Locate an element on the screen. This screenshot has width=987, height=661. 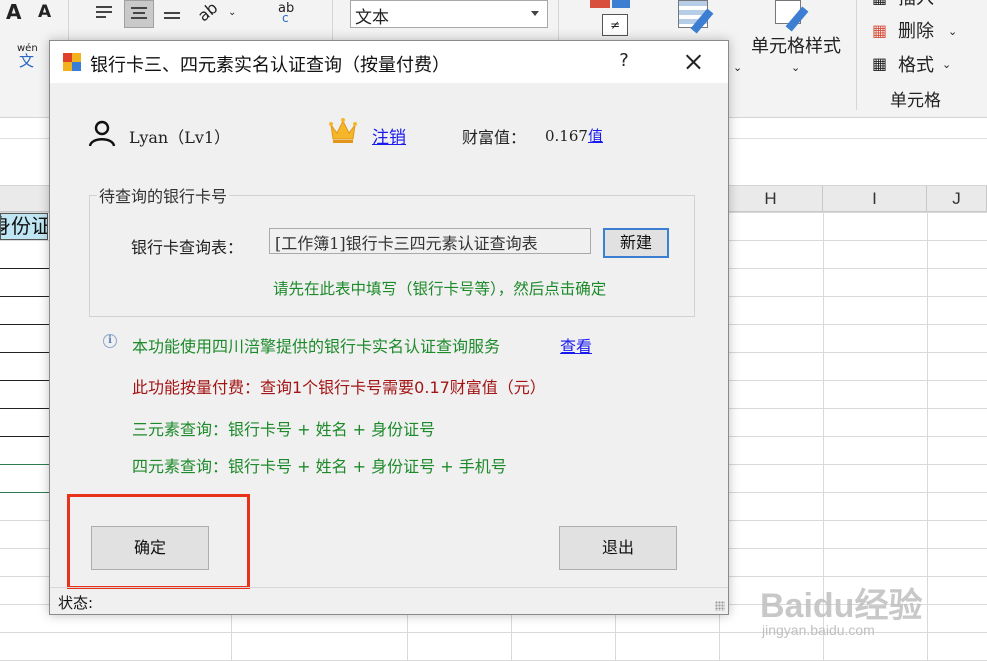
user-icon is located at coordinates (102, 133).